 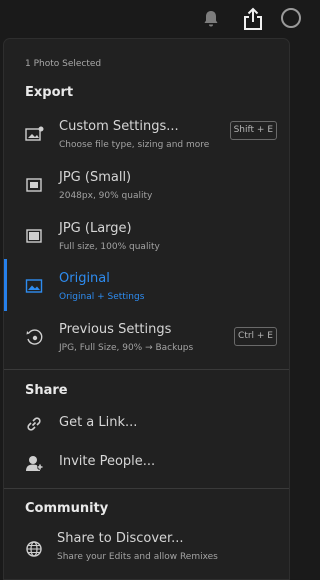 What do you see at coordinates (67, 508) in the screenshot?
I see `community-section-title: Community` at bounding box center [67, 508].